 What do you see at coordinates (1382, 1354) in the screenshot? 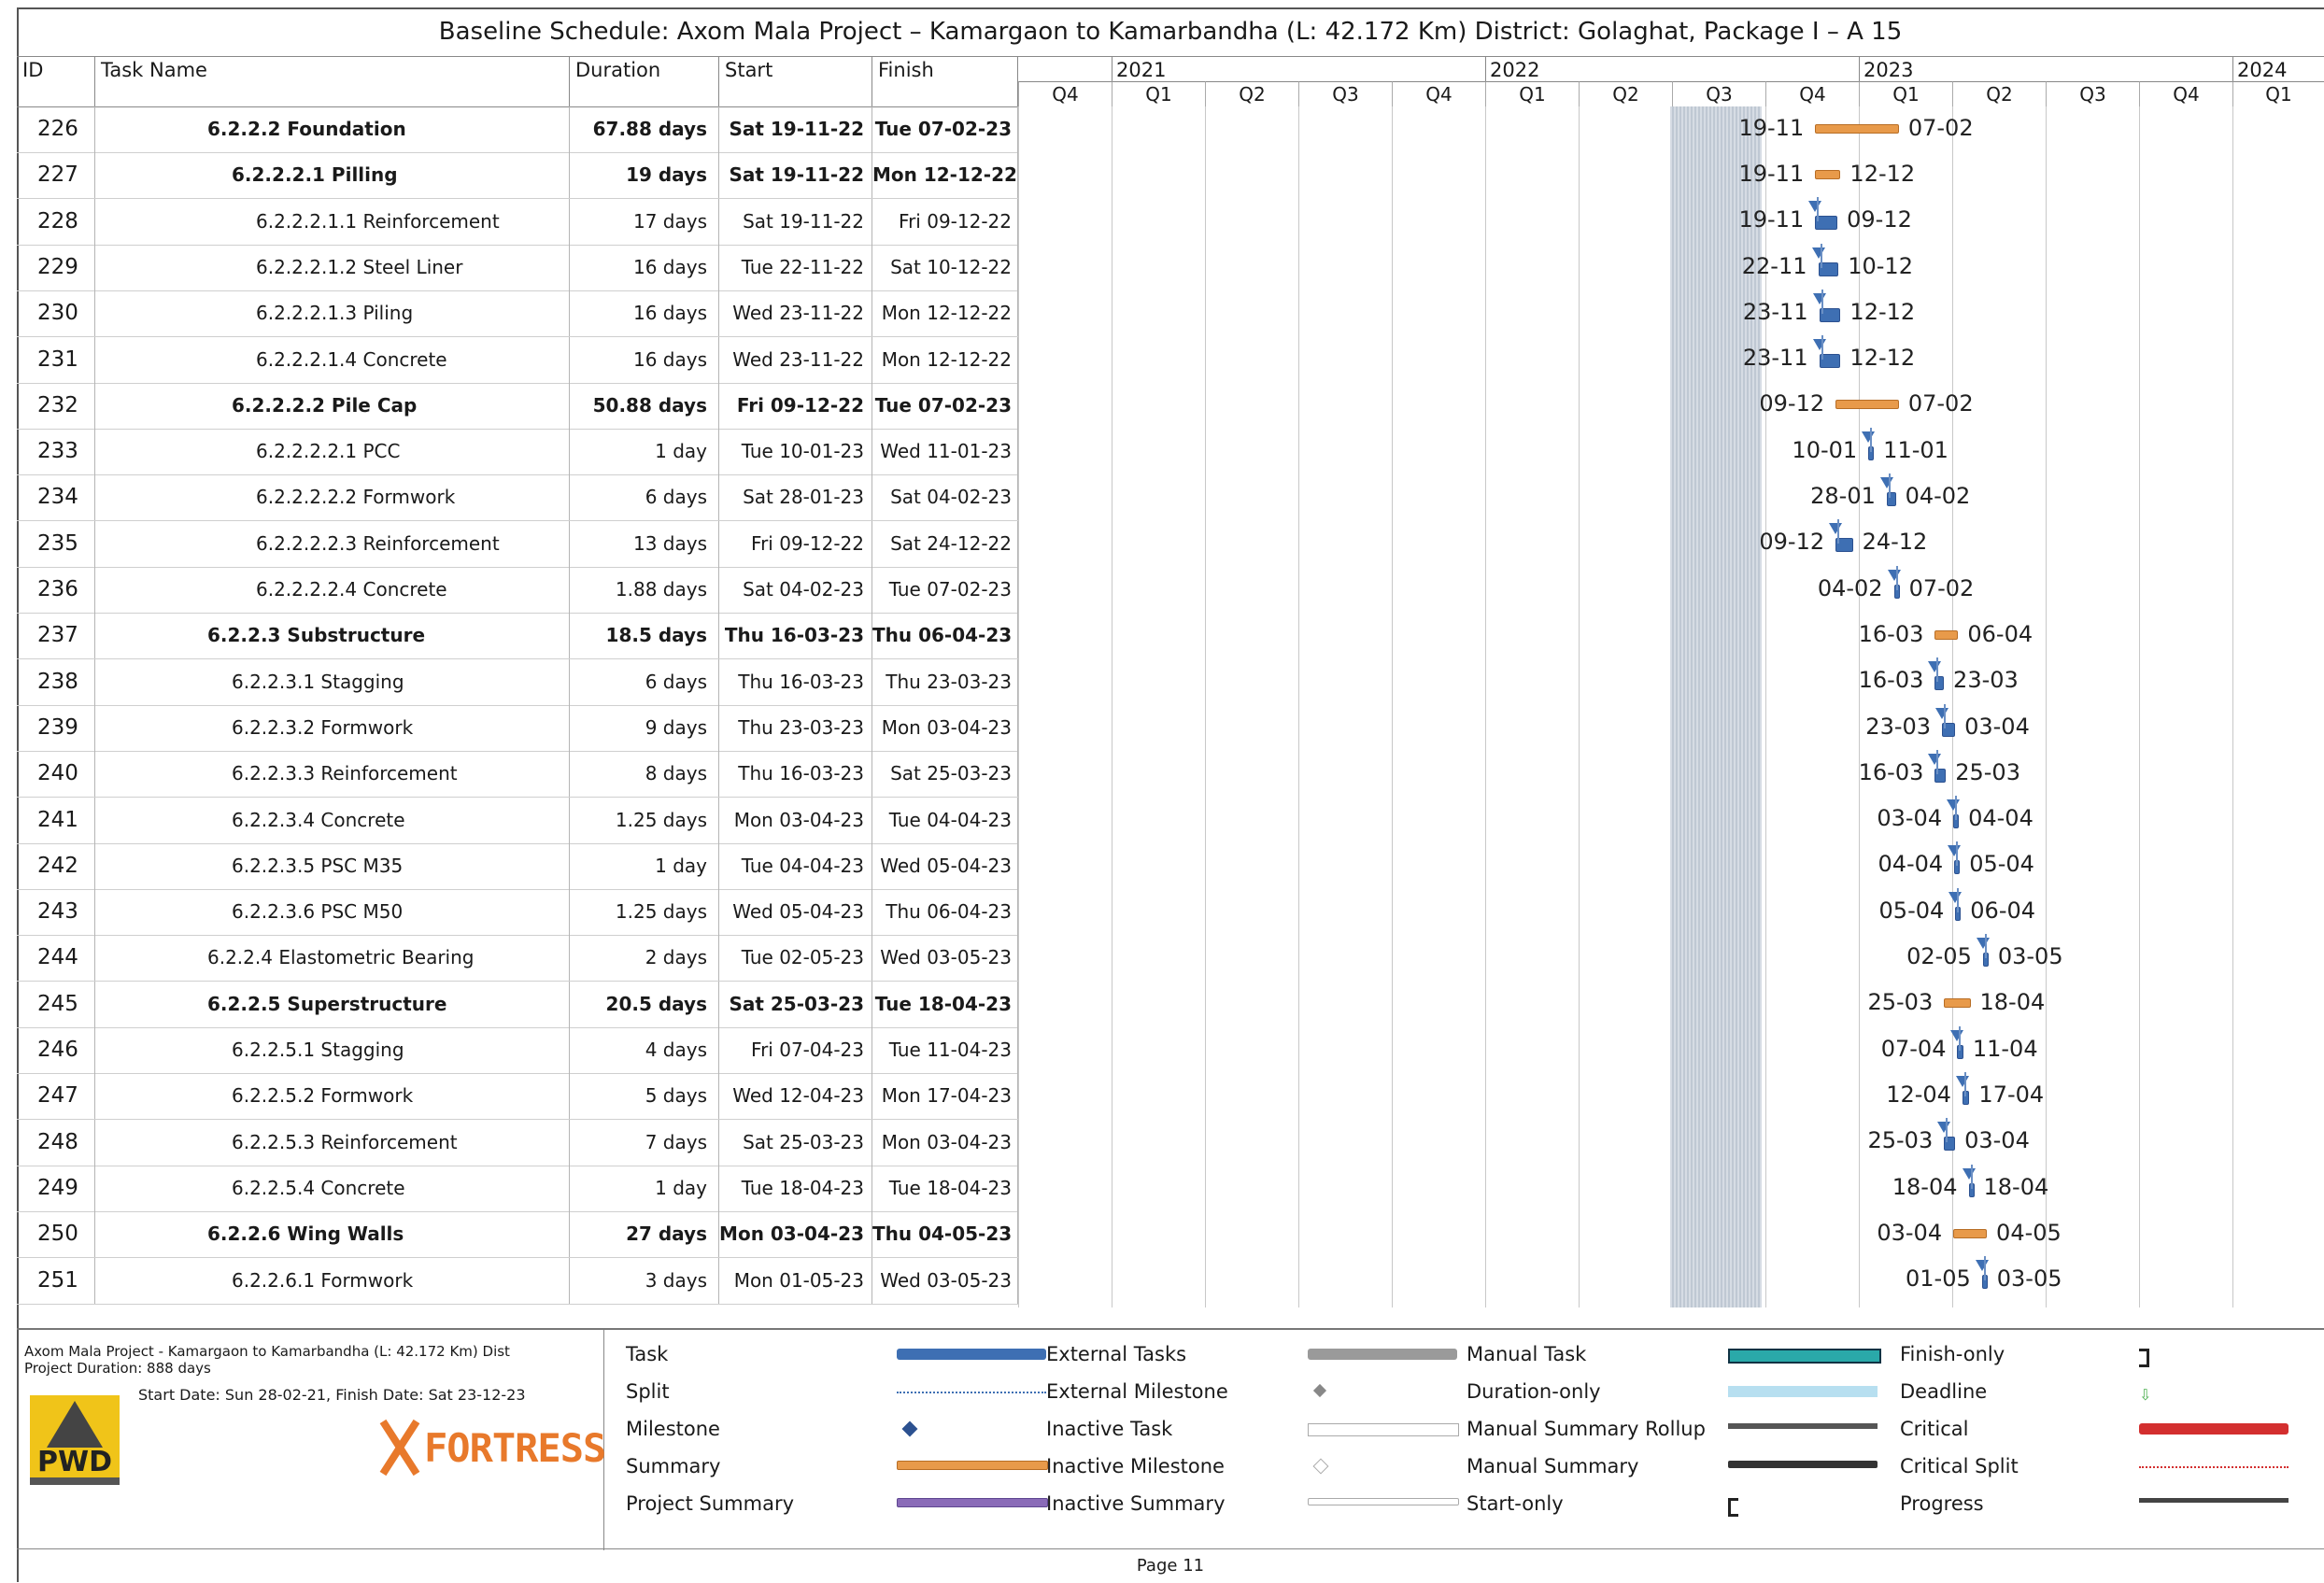
I see `legend-symbol-external-tasks` at bounding box center [1382, 1354].